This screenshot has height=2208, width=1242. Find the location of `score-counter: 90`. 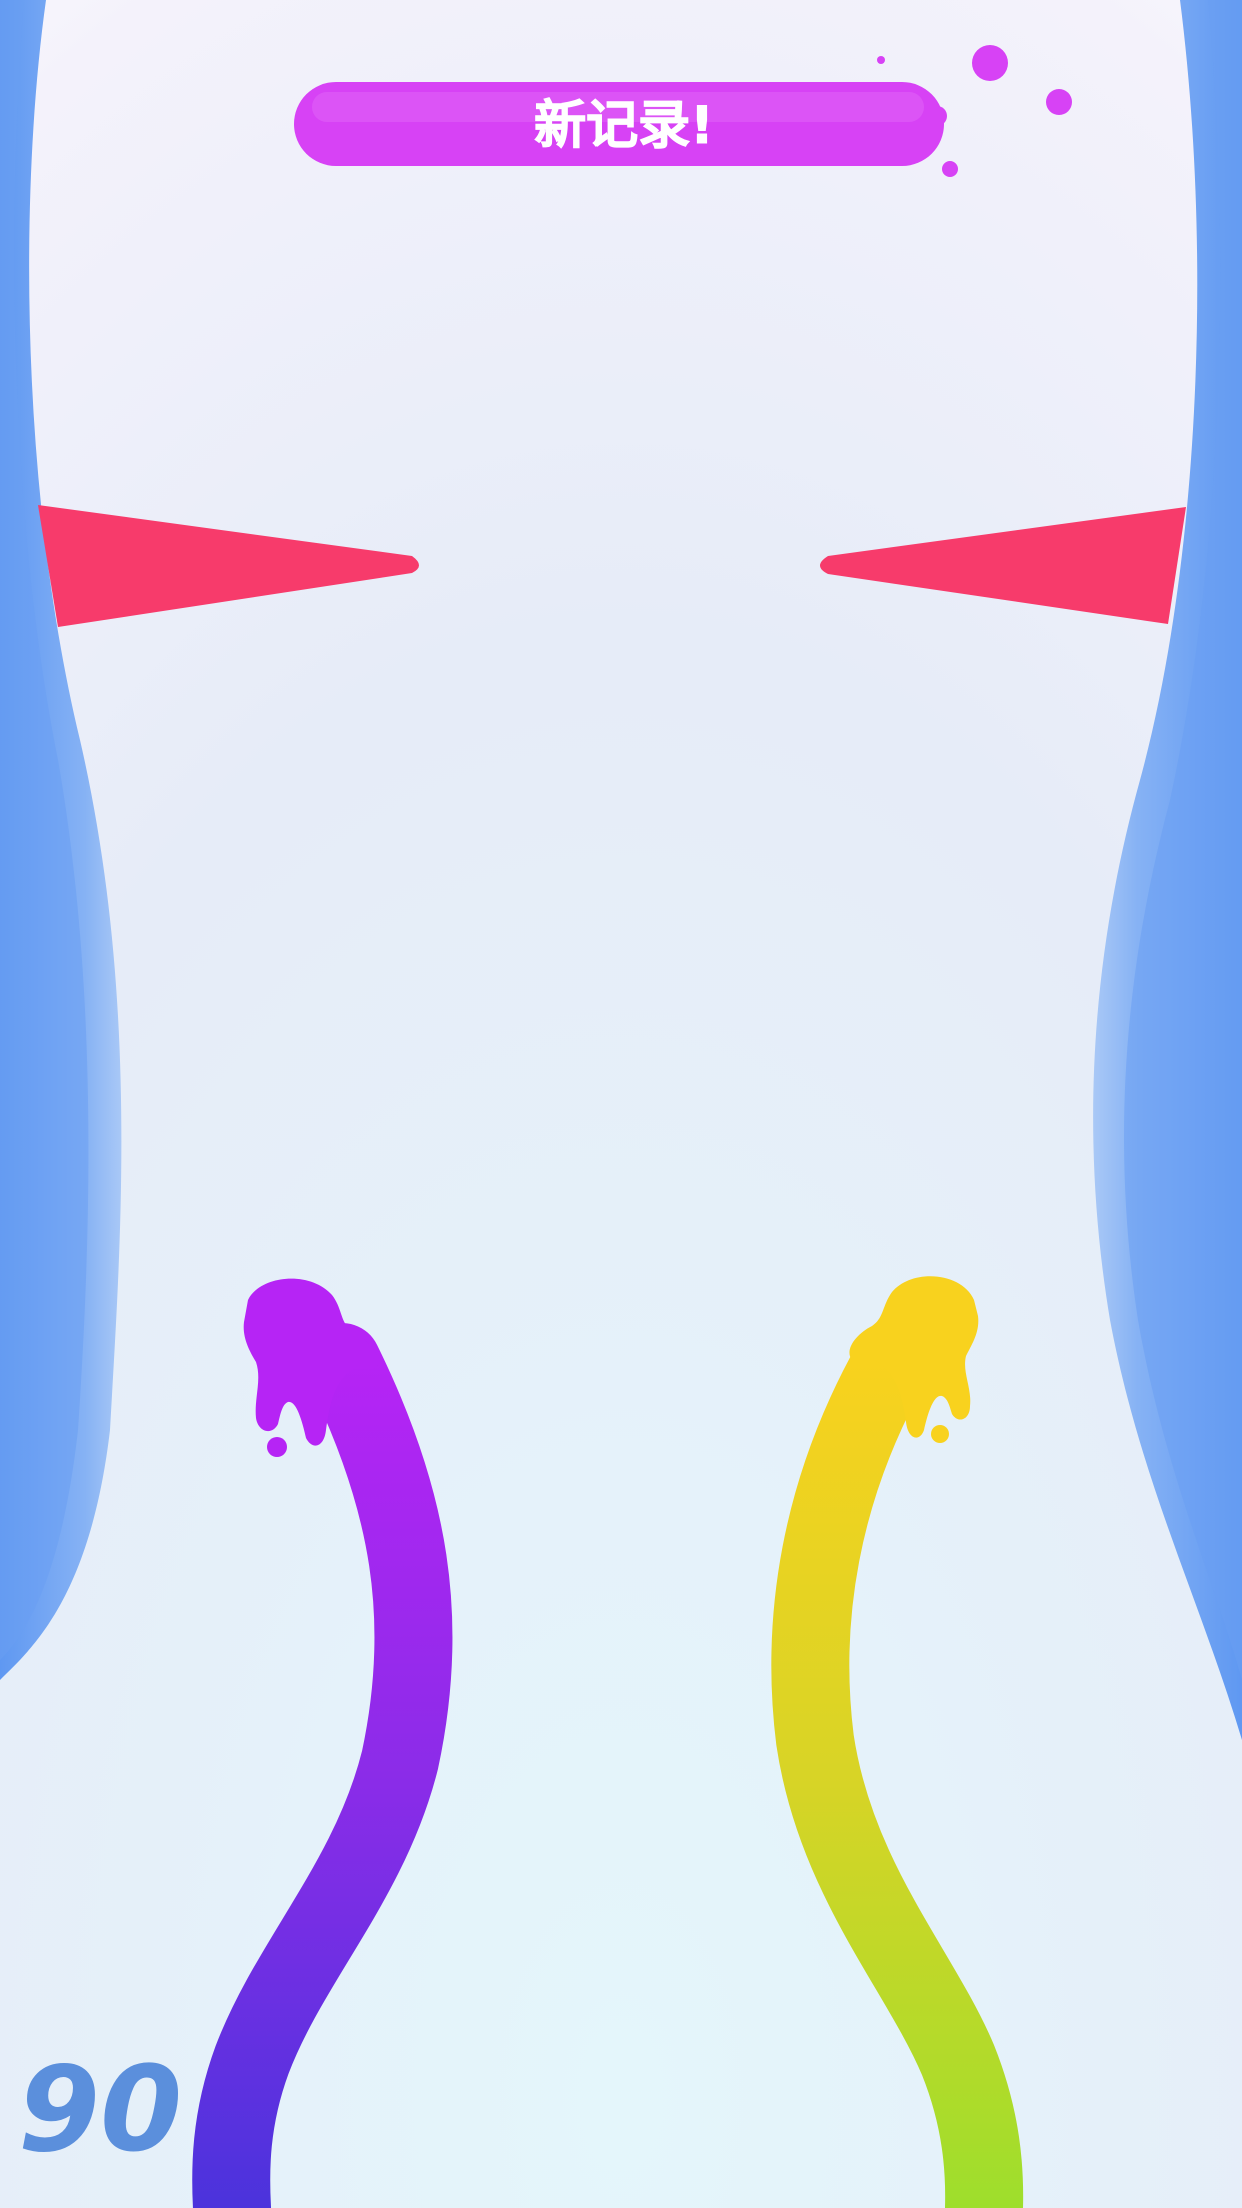

score-counter: 90 is located at coordinates (100, 2109).